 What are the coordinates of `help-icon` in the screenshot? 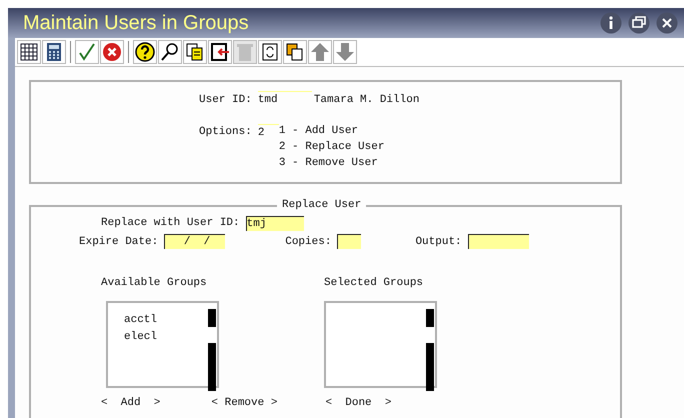 It's located at (145, 52).